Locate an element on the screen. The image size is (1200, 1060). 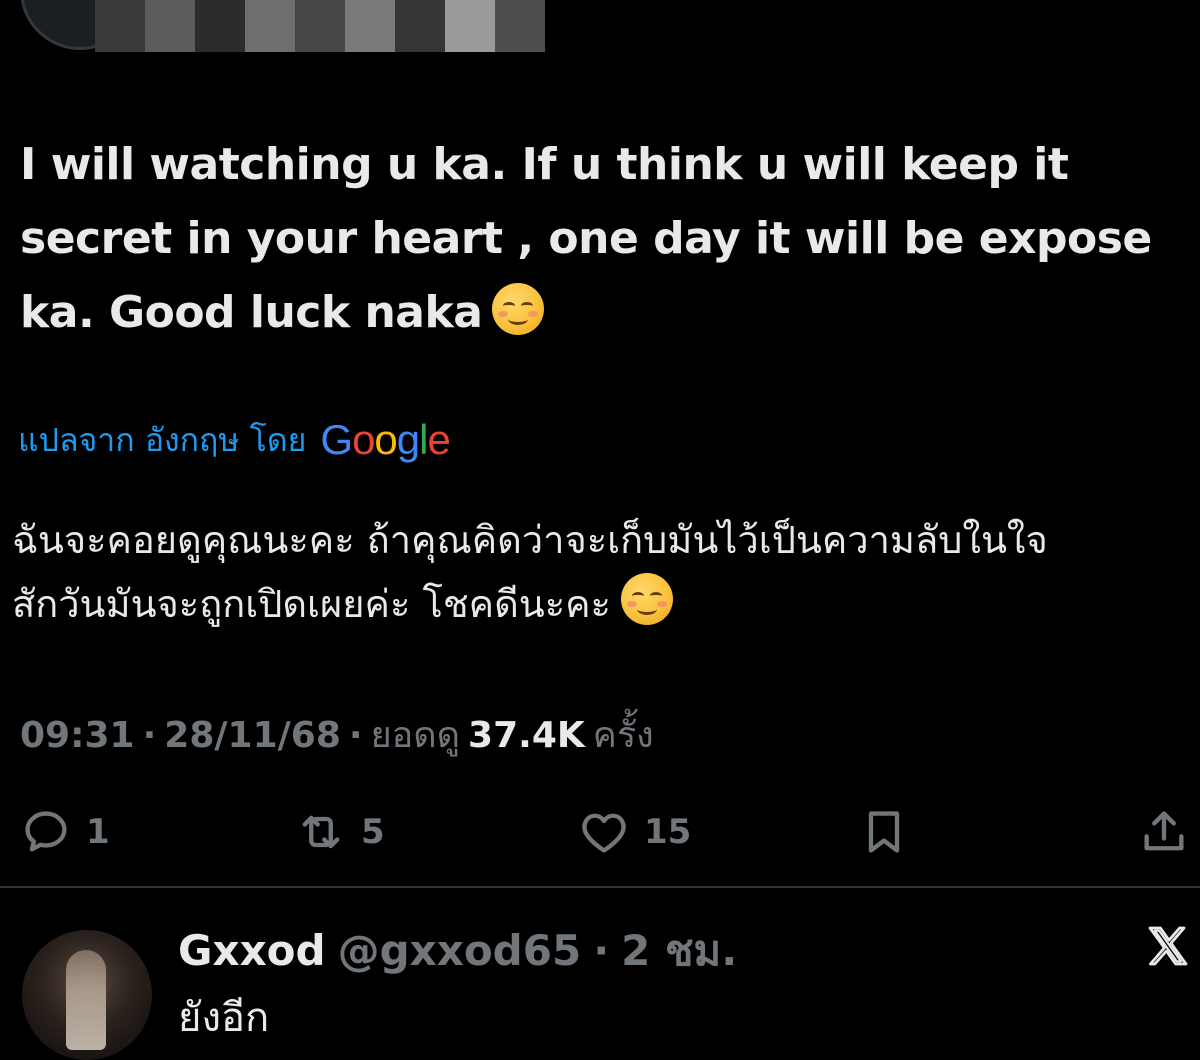
share-button is located at coordinates (1164, 832).